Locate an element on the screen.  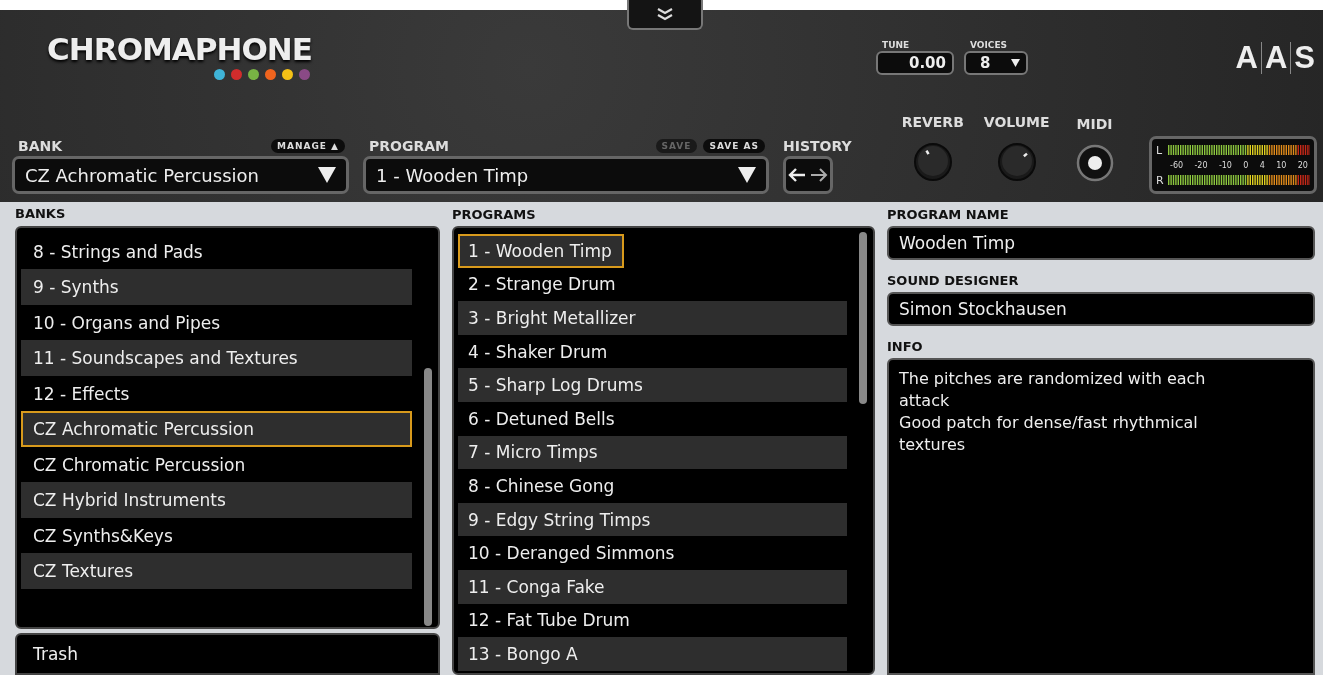
bank-item: 10 - Organs and Pipes is located at coordinates (216, 322).